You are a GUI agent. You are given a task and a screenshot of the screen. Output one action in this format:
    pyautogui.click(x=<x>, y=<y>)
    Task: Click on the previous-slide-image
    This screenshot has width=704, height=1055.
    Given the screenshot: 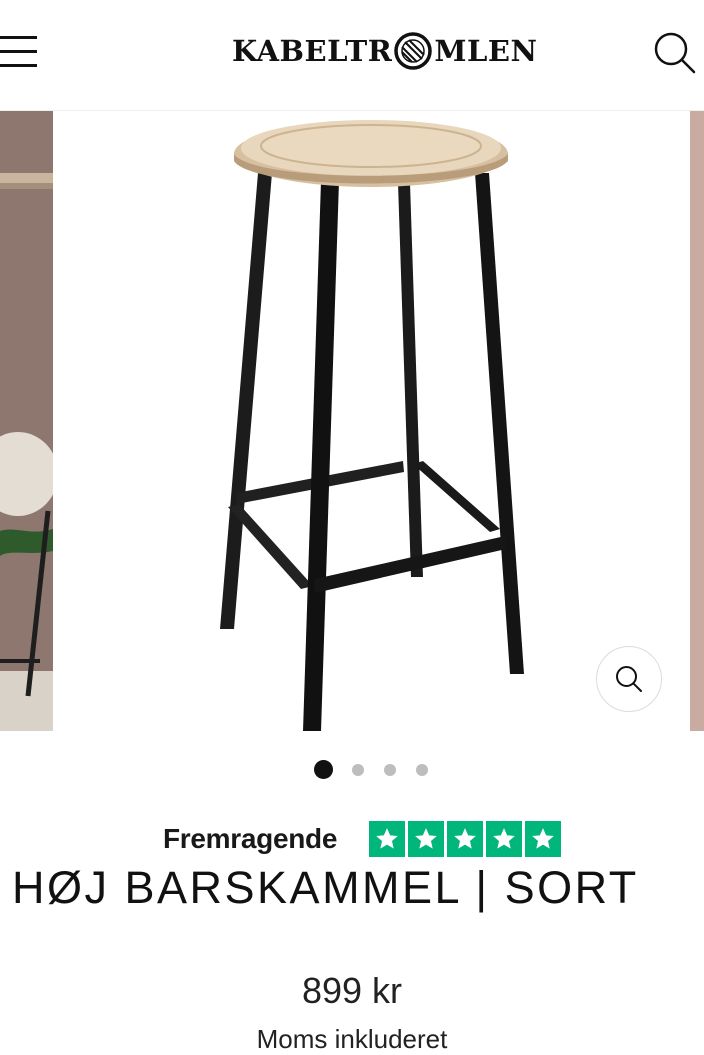 What is the action you would take?
    pyautogui.click(x=26, y=421)
    